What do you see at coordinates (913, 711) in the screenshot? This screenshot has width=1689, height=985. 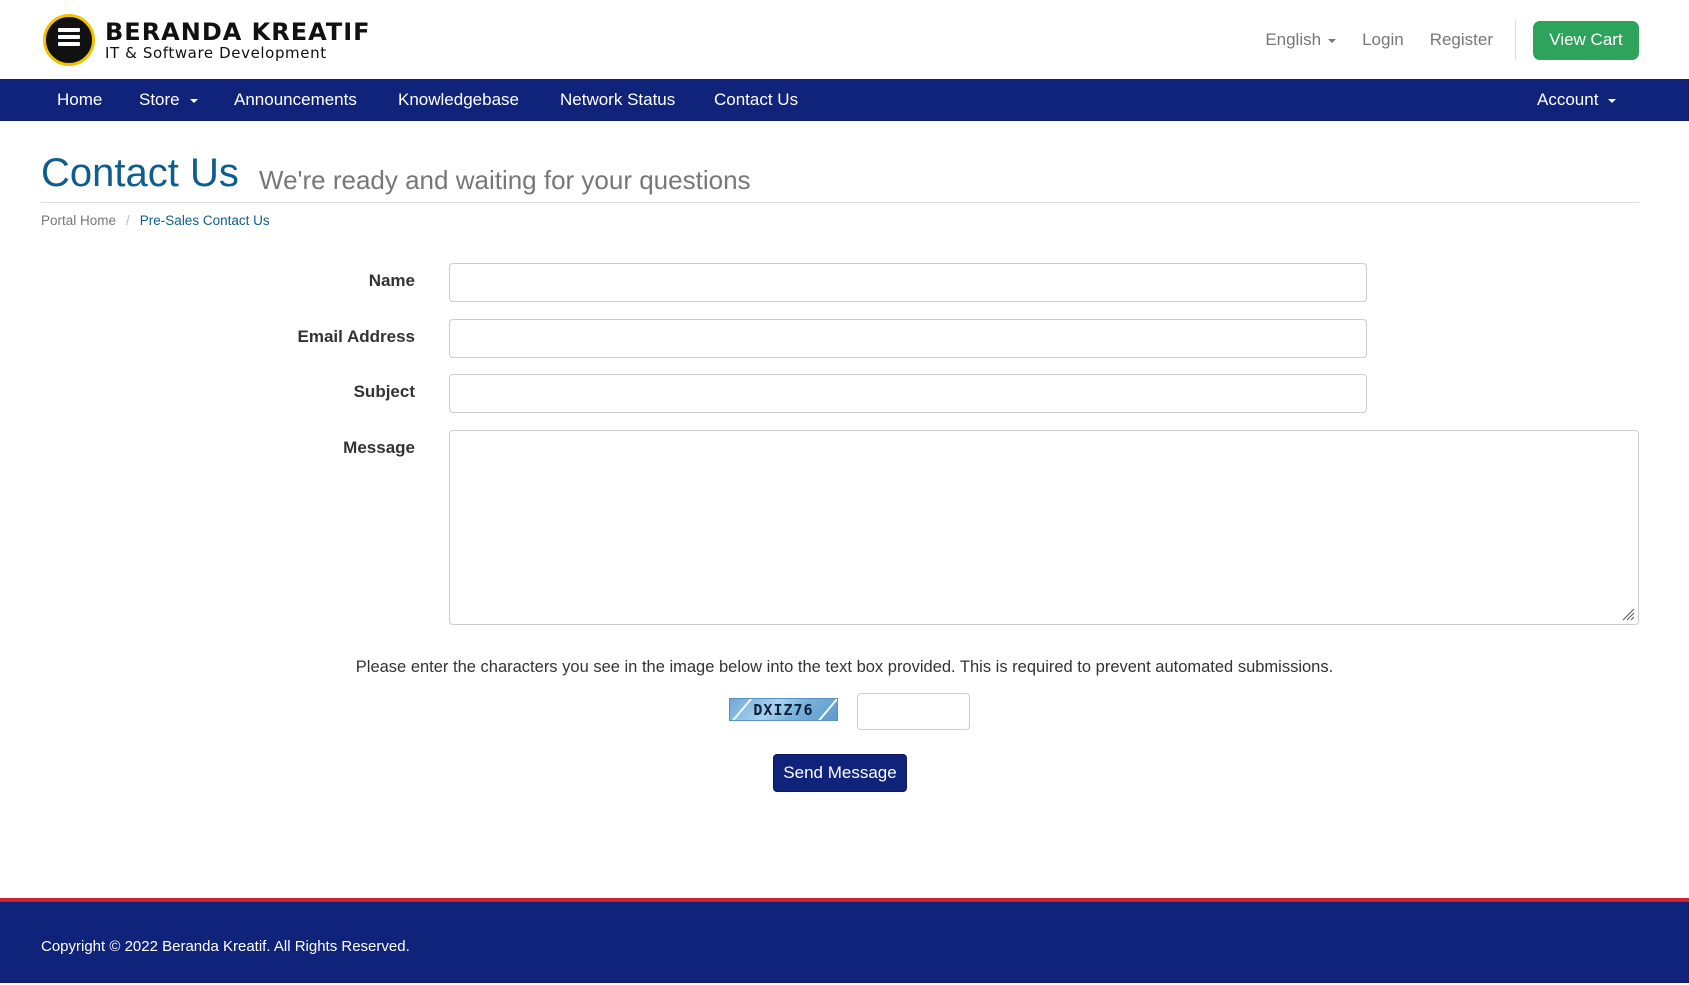 I see `captcha-input` at bounding box center [913, 711].